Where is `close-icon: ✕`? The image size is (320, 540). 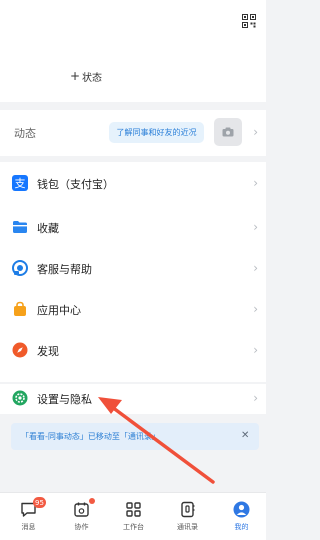
close-icon: ✕ is located at coordinates (245, 435).